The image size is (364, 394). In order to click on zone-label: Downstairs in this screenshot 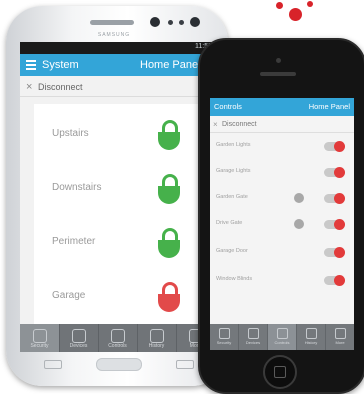, I will do `click(77, 187)`.